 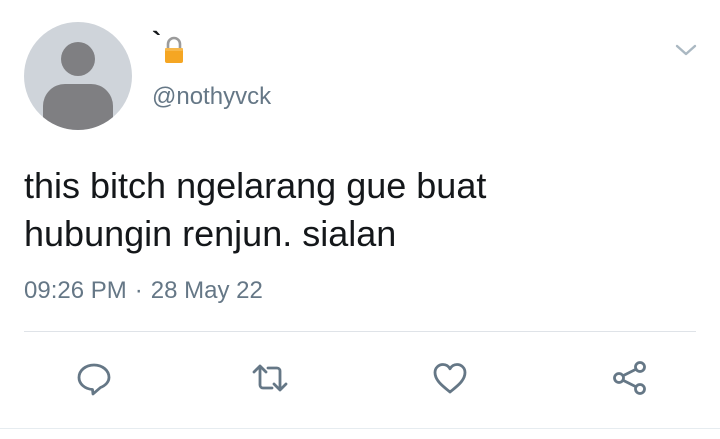 I want to click on avatar, so click(x=78, y=76).